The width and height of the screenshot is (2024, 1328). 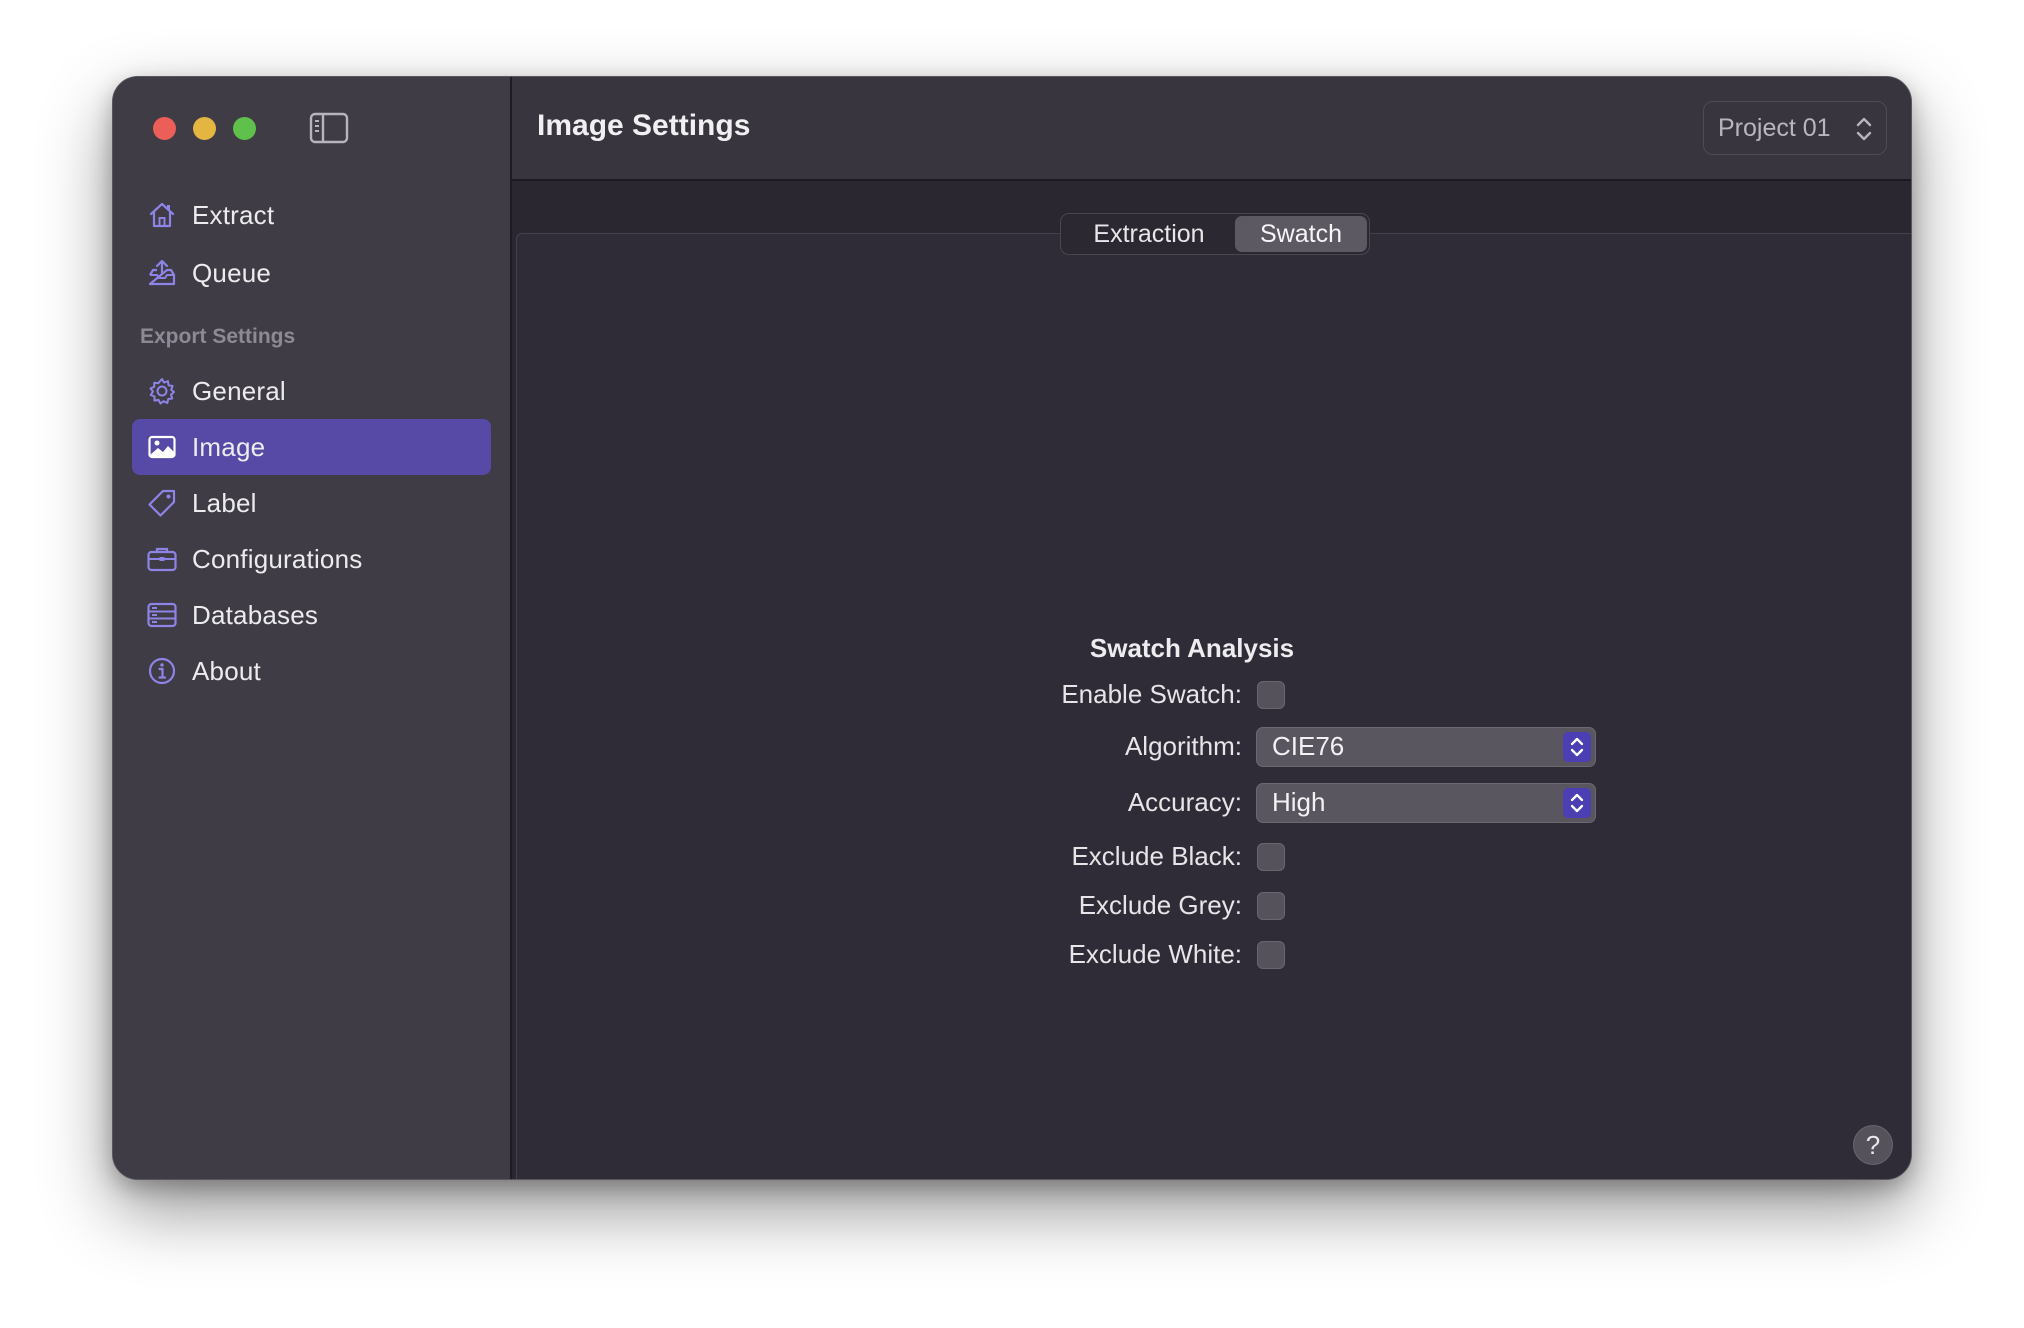 What do you see at coordinates (255, 614) in the screenshot?
I see `sidebar-item-label: Databases` at bounding box center [255, 614].